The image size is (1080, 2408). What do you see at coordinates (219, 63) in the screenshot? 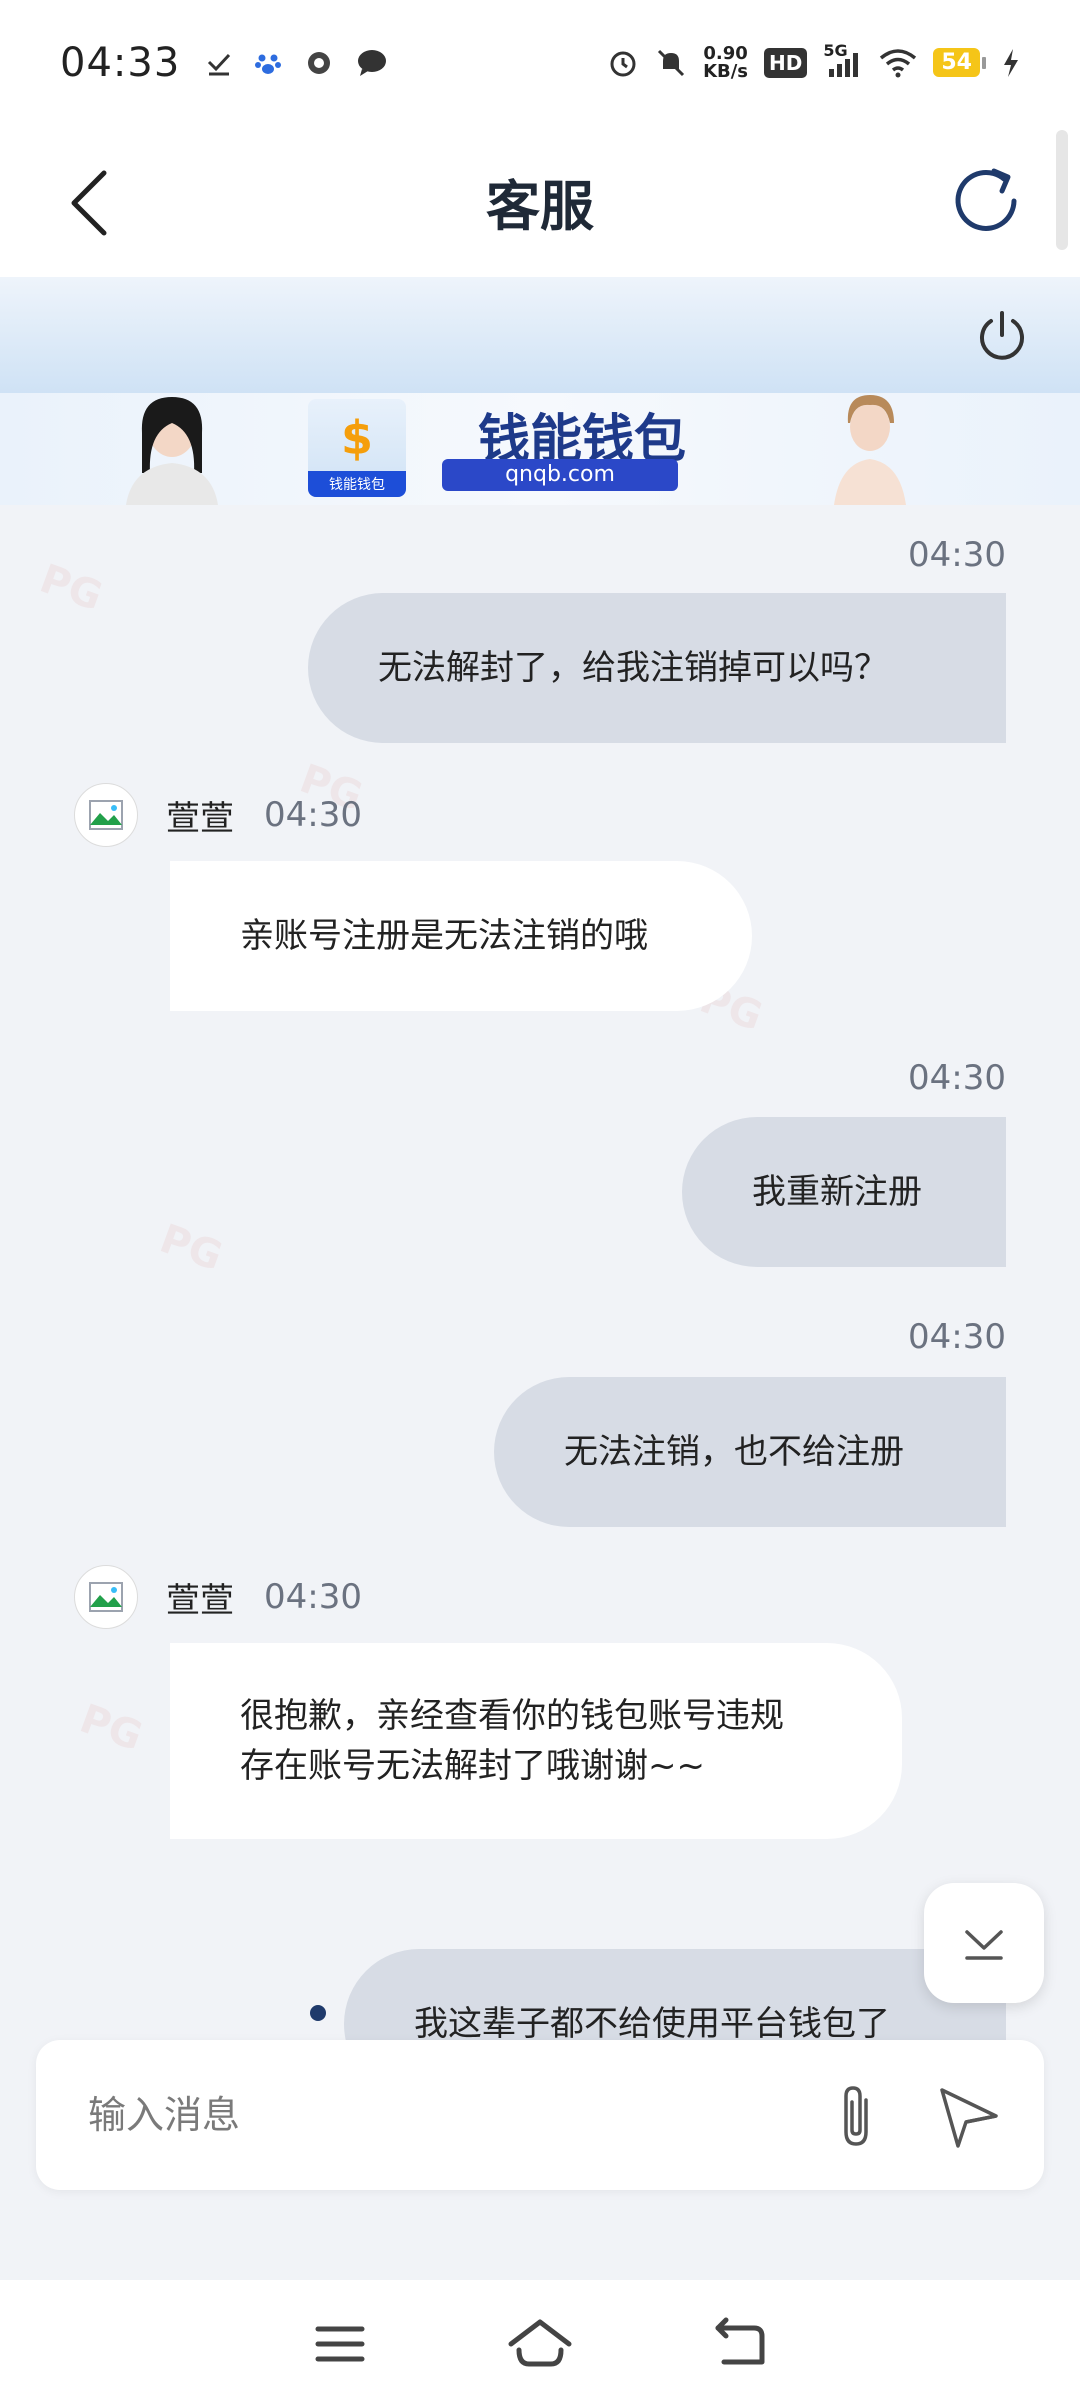
I see `checkmark-icon` at bounding box center [219, 63].